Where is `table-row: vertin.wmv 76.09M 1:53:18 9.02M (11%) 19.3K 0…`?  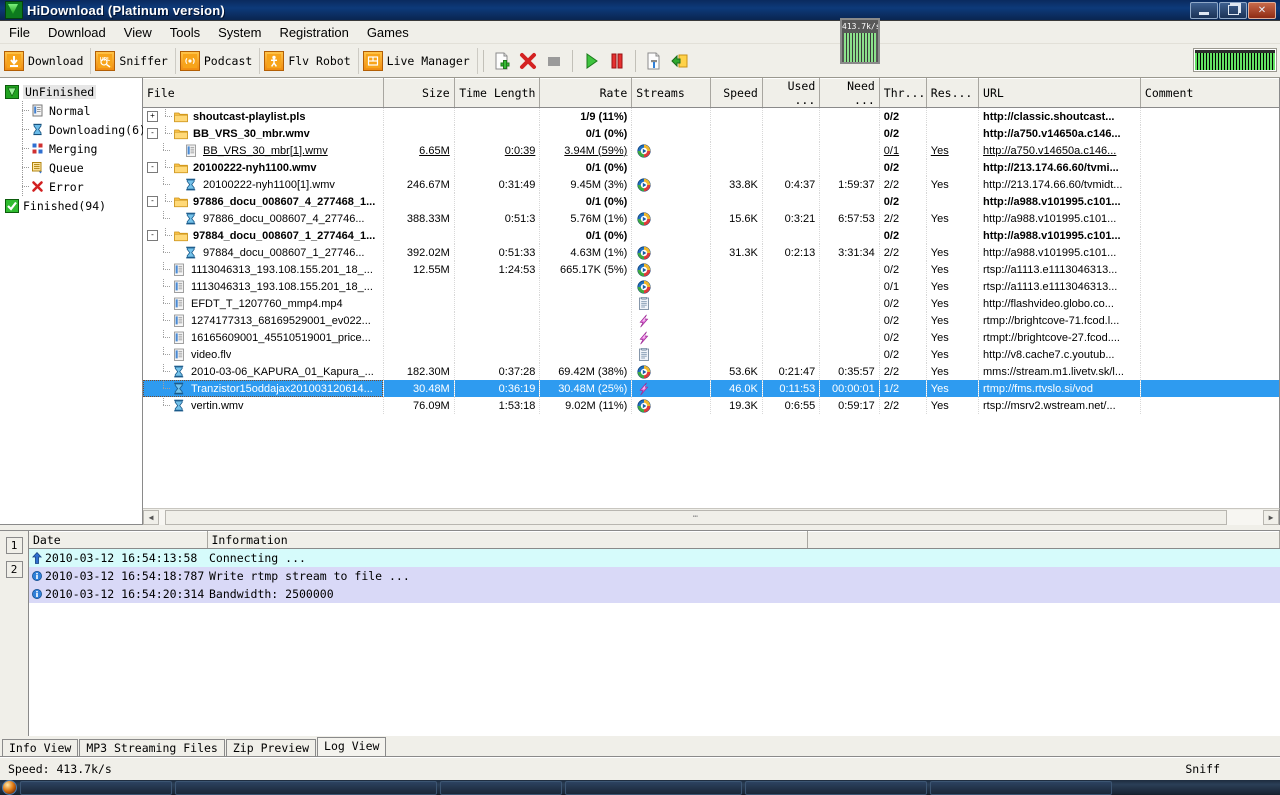 table-row: vertin.wmv 76.09M 1:53:18 9.02M (11%) 19.3K 0… is located at coordinates (711, 405).